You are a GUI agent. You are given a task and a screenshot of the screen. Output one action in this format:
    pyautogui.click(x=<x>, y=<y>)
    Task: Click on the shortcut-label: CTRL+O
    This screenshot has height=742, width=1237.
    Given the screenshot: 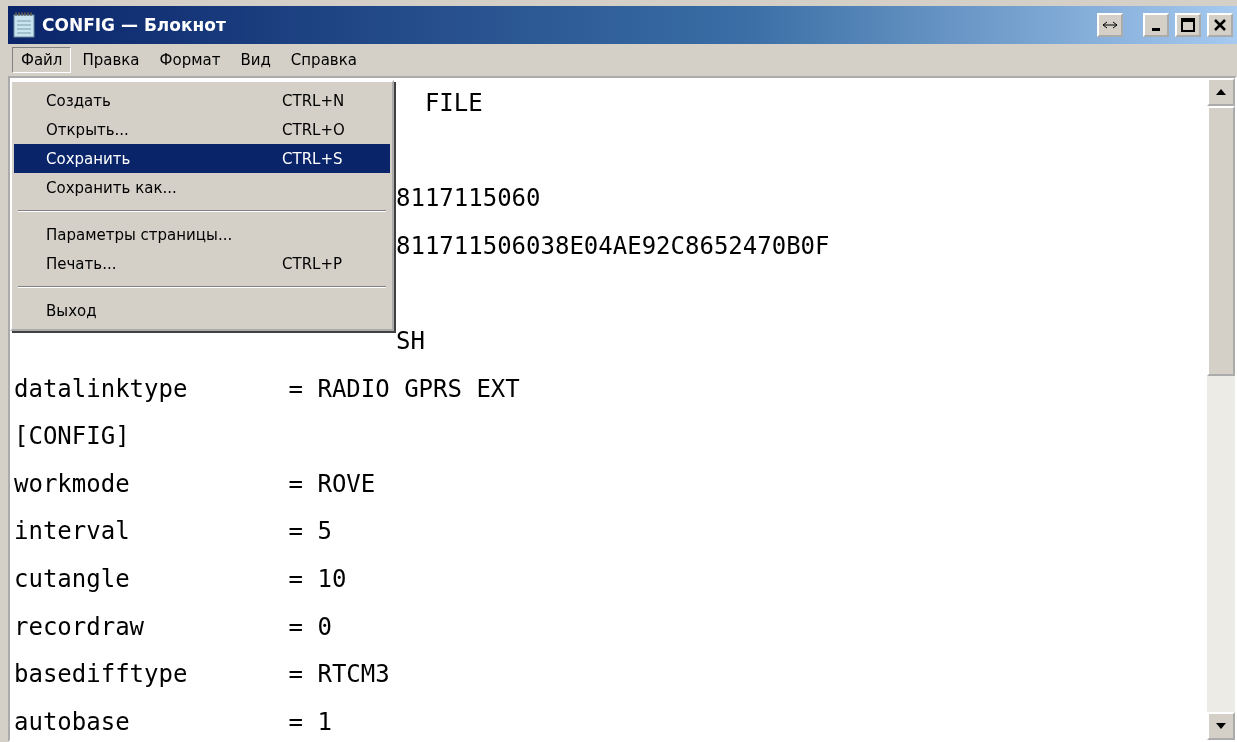 What is the action you would take?
    pyautogui.click(x=313, y=129)
    